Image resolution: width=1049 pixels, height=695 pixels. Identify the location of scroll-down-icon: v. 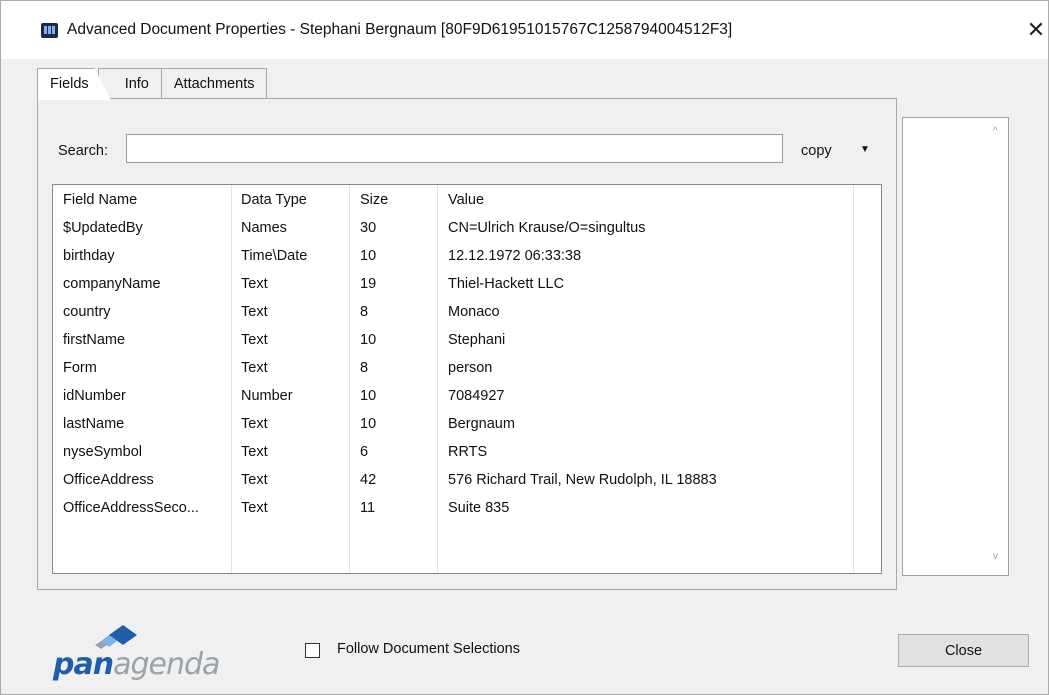
(995, 556).